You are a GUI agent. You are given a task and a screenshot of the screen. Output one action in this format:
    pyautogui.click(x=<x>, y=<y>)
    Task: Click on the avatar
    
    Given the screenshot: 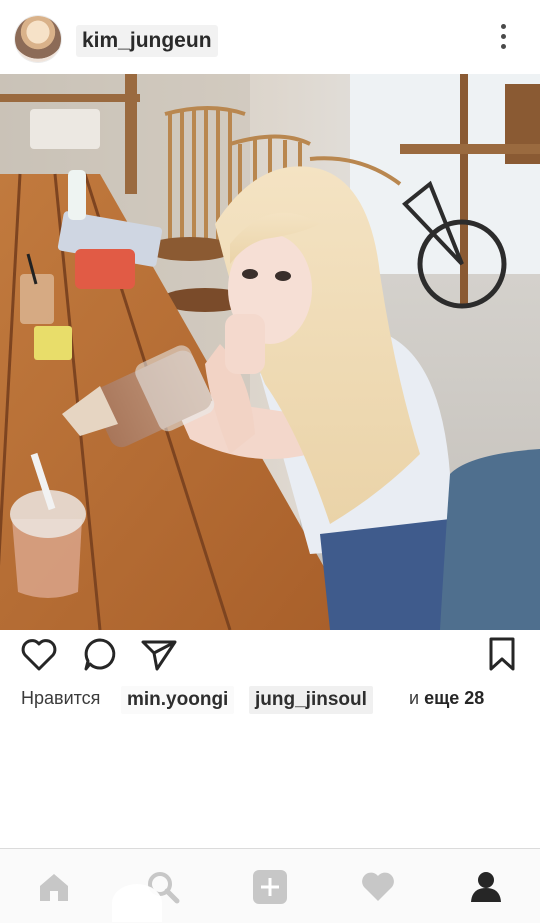 What is the action you would take?
    pyautogui.click(x=38, y=39)
    